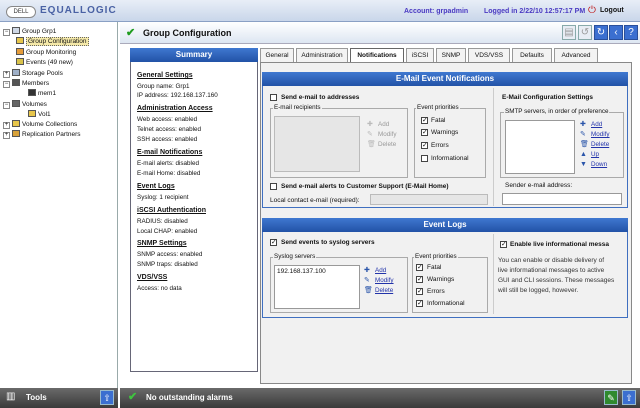  What do you see at coordinates (194, 55) in the screenshot?
I see `summary-title: Summary` at bounding box center [194, 55].